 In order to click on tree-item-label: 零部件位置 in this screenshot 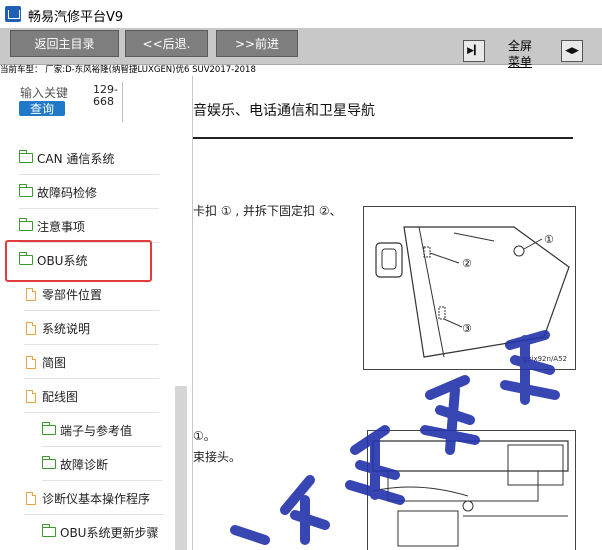, I will do `click(72, 294)`.